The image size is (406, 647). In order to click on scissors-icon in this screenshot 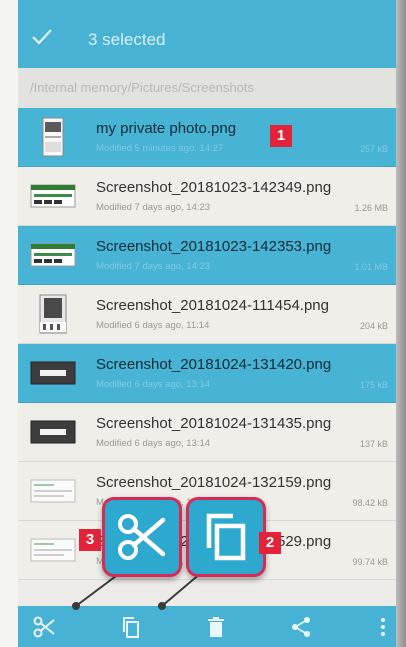, I will do `click(142, 537)`.